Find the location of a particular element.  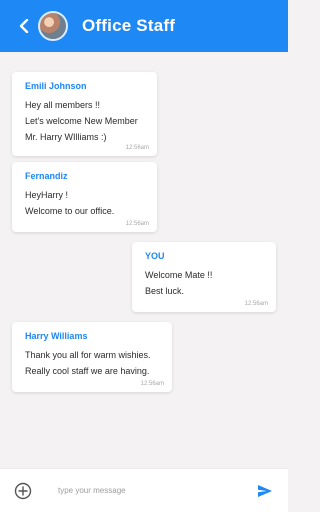

message-sender: Fernandiz is located at coordinates (46, 176).